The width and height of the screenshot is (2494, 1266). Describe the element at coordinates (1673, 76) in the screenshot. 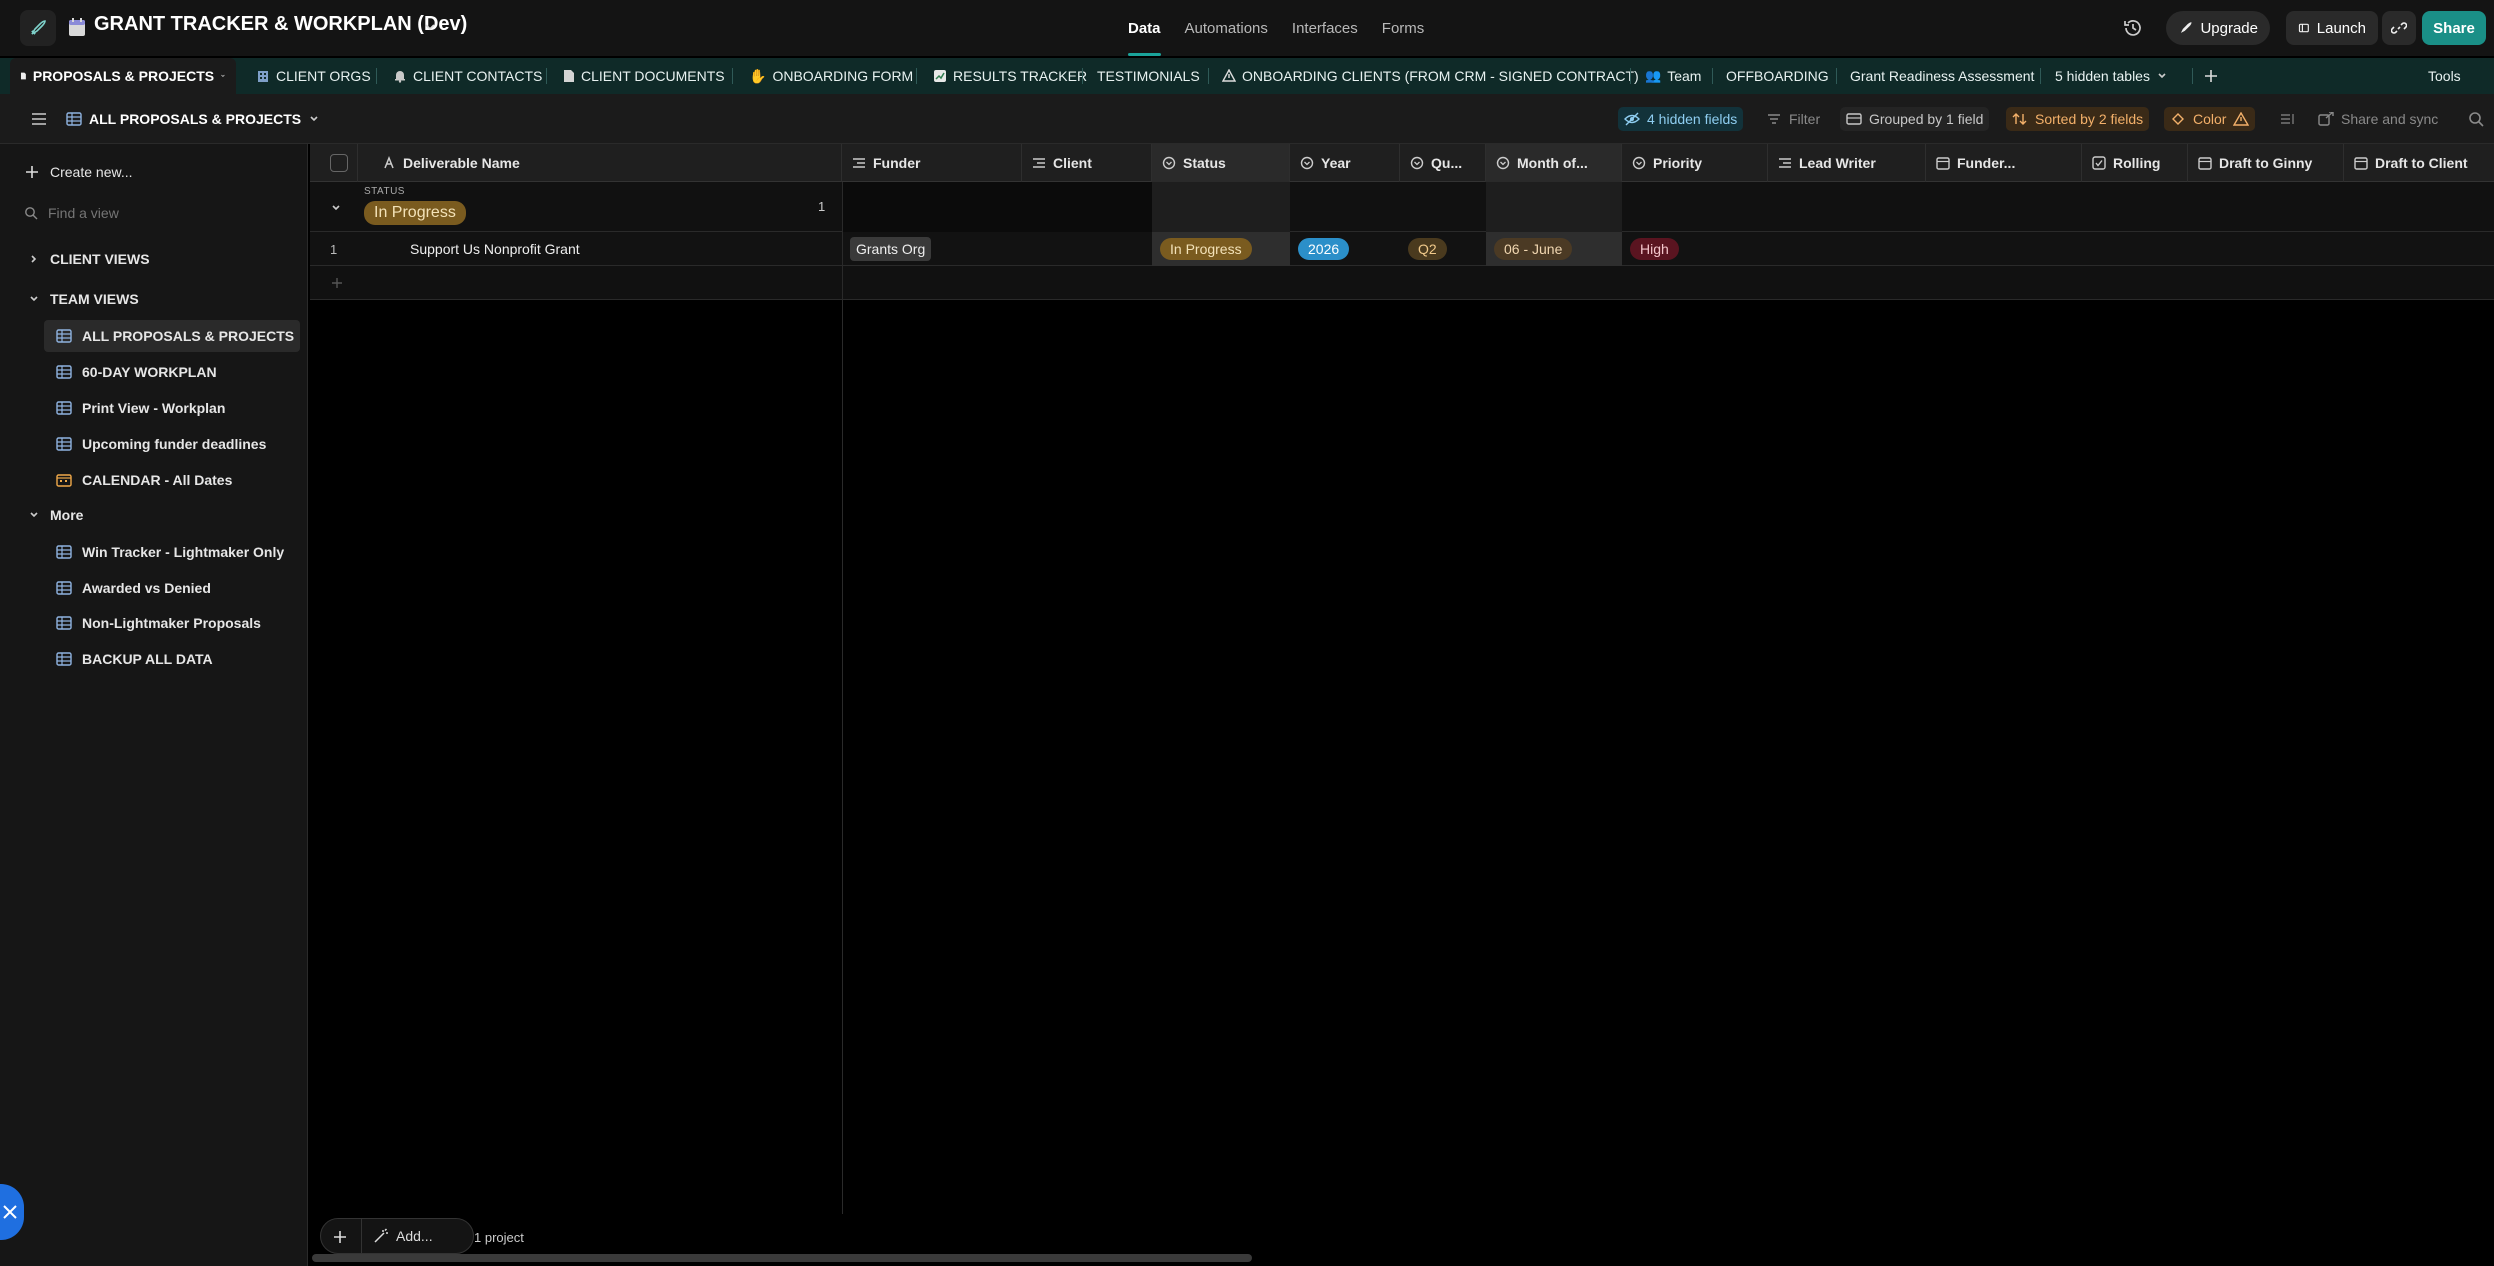

I see `table-tab-team: 👥 Team` at that location.